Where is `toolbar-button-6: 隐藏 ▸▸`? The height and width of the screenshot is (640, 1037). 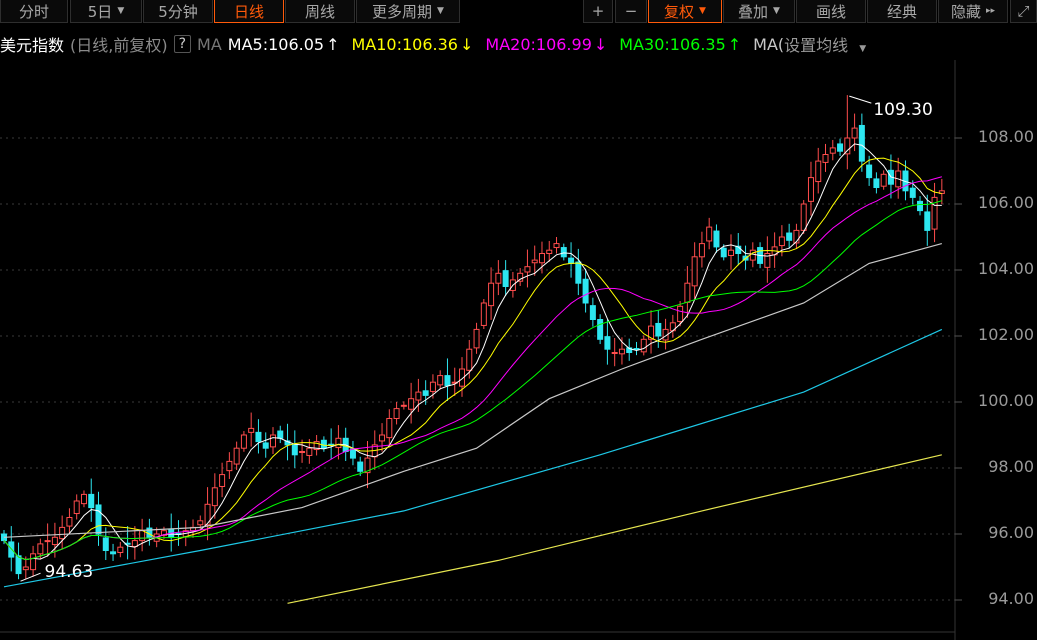 toolbar-button-6: 隐藏 ▸▸ is located at coordinates (973, 11).